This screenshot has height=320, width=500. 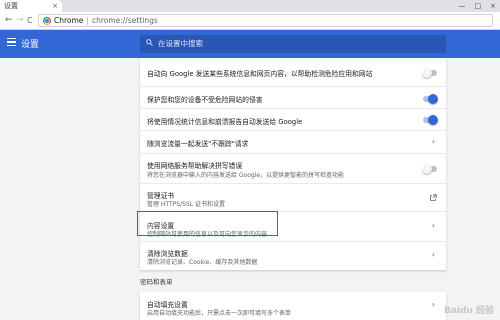 I want to click on setting-title: 将使用情况统计信息和崩溃报告自动发送给 Google, so click(x=225, y=122).